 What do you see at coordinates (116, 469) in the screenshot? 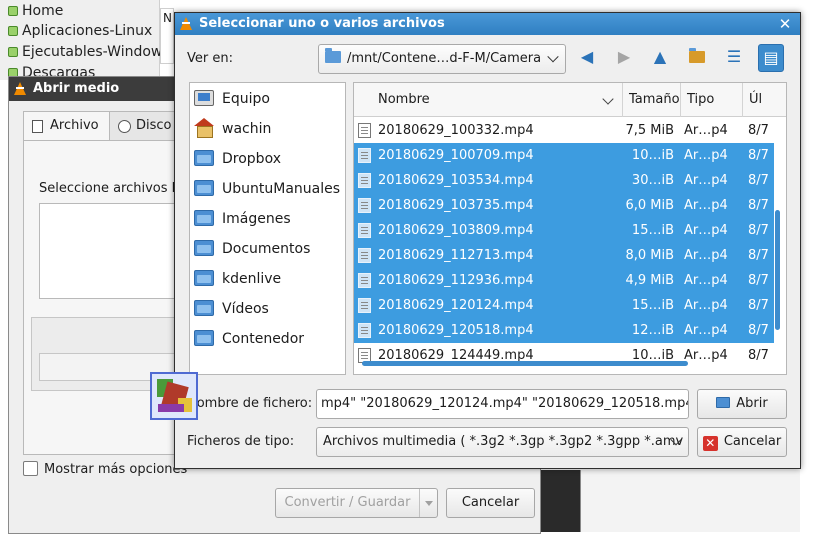
I see `show-more-options-label: Mostrar más opciones` at bounding box center [116, 469].